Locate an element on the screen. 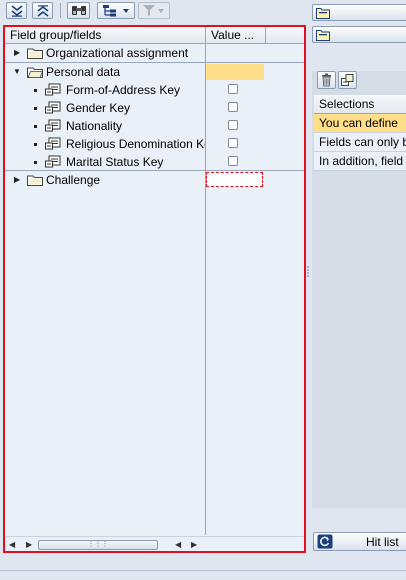 The height and width of the screenshot is (580, 406). tree-row-marital-status-key: Marital Status Key is located at coordinates (154, 162).